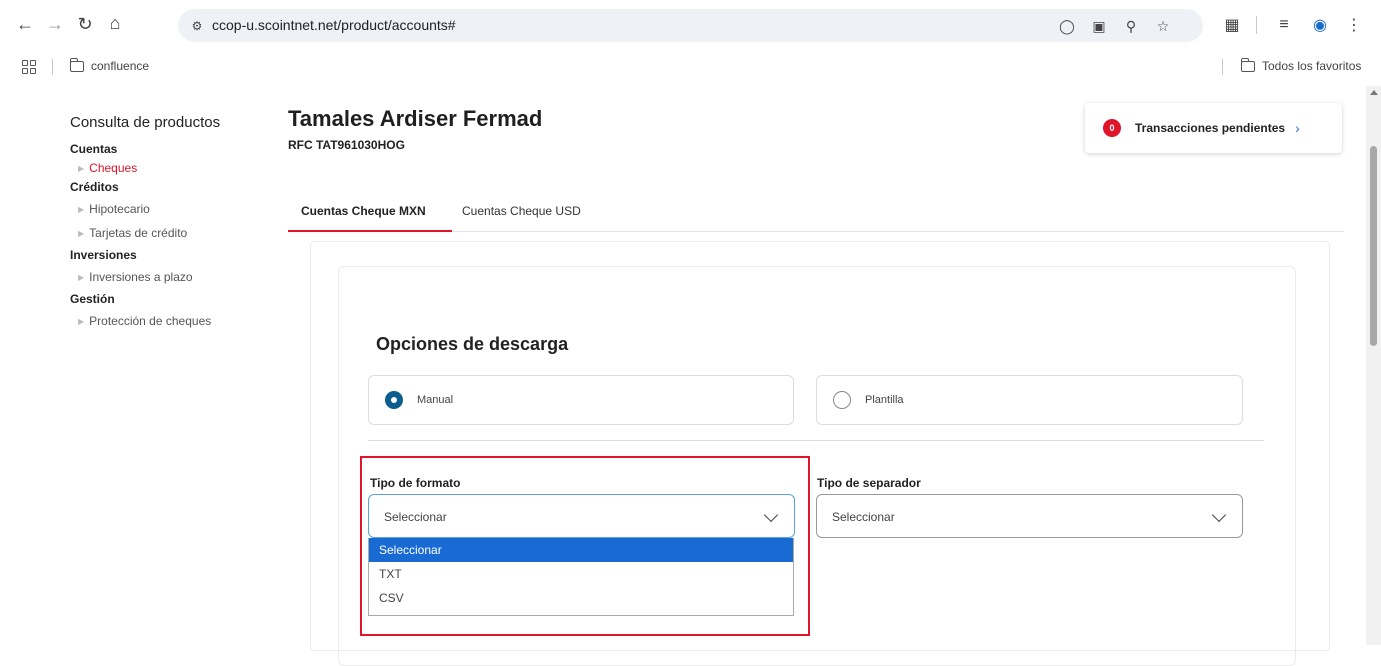 This screenshot has width=1381, height=666. I want to click on extensions-icon: ▦, so click(1232, 25).